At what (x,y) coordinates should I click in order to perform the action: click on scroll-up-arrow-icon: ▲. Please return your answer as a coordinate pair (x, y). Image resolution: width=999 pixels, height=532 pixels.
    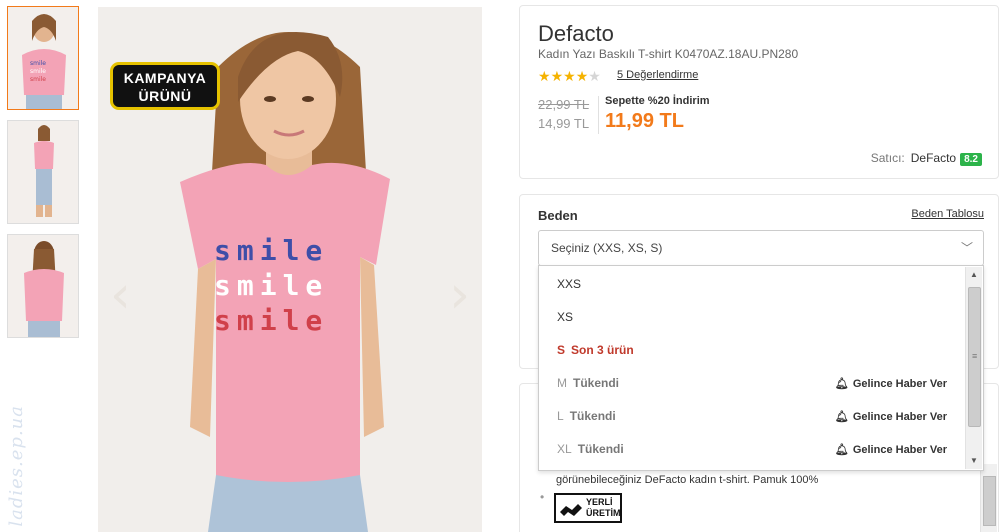
    Looking at the image, I should click on (974, 275).